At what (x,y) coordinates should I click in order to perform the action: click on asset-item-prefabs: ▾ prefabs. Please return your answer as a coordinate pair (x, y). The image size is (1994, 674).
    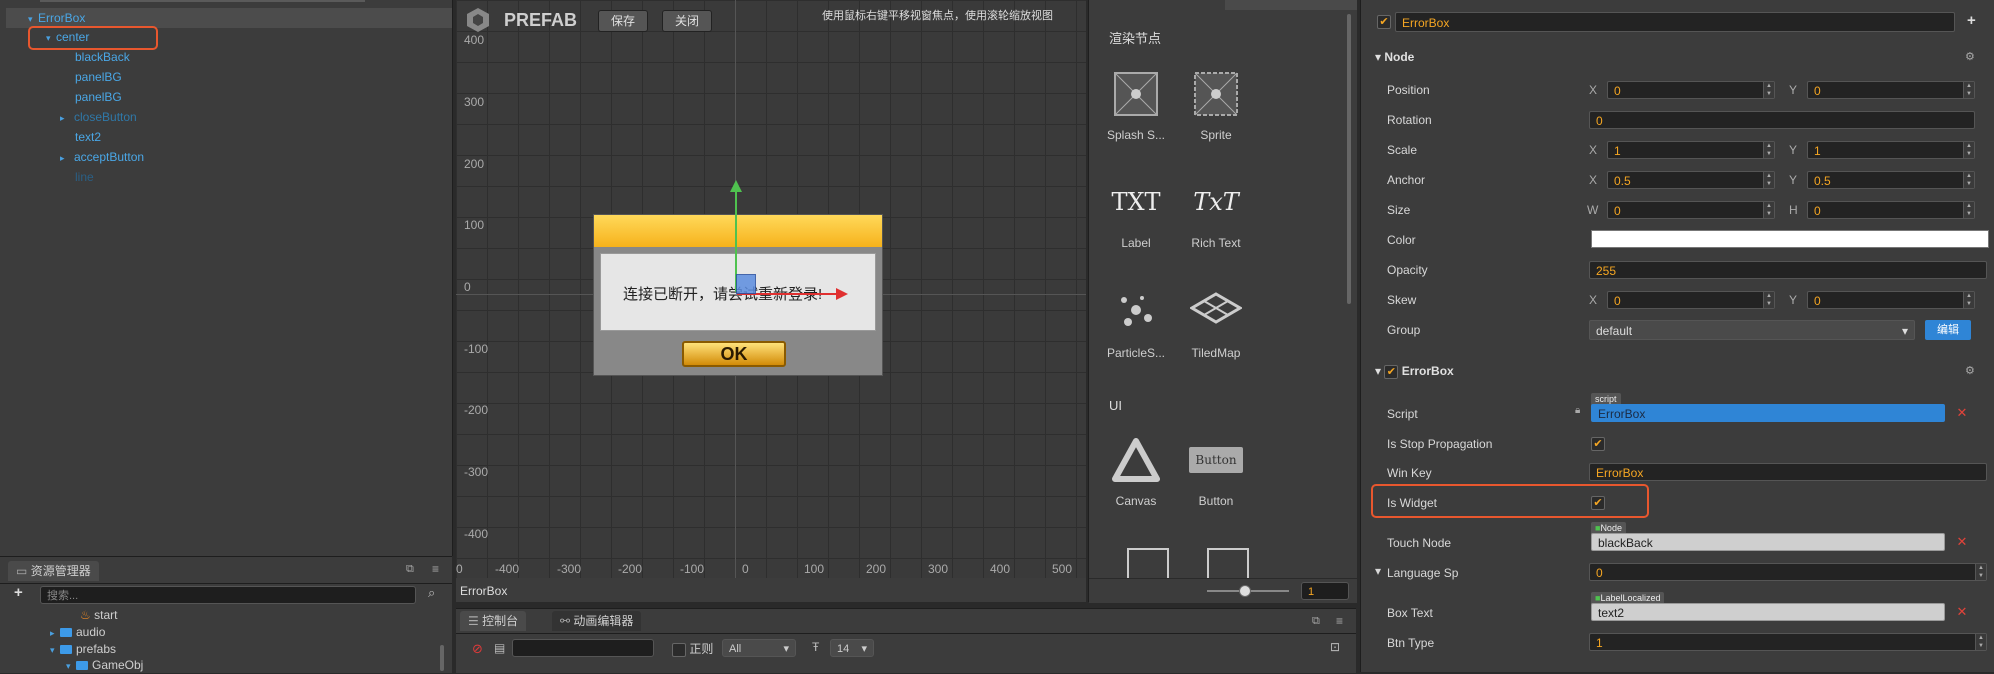
    Looking at the image, I should click on (83, 649).